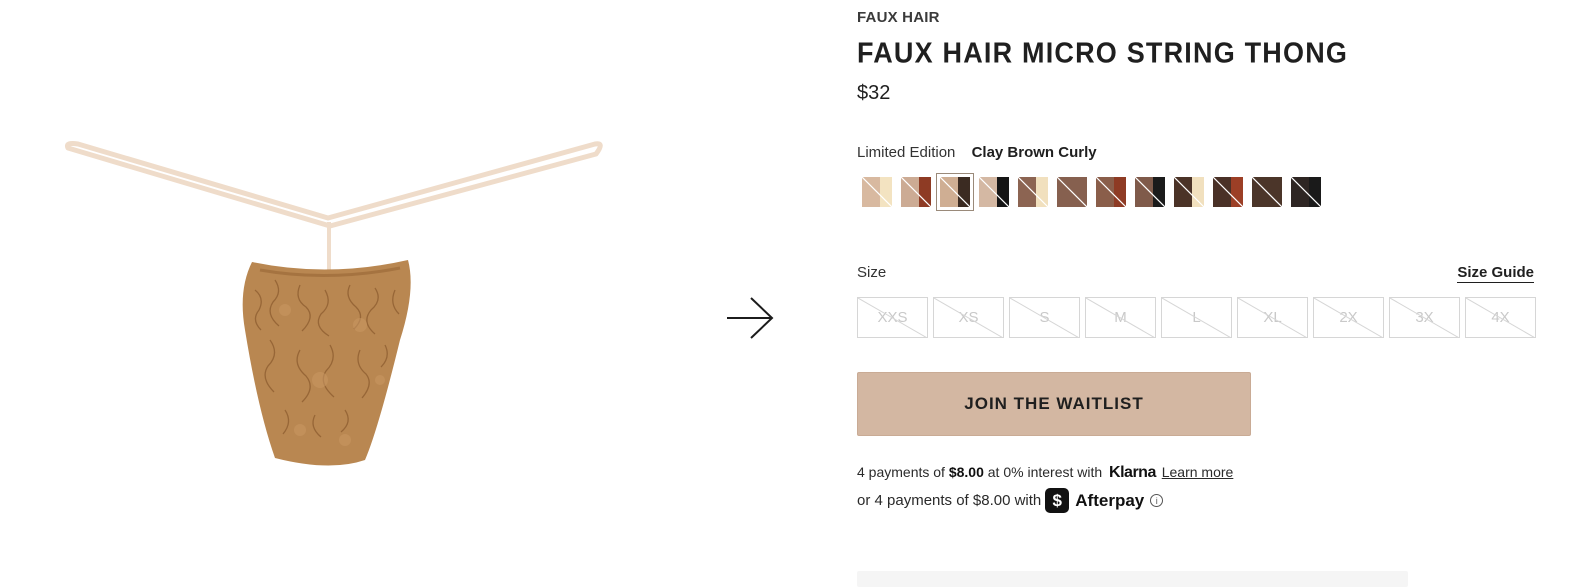 The width and height of the screenshot is (1594, 587). I want to click on size-option: 3X, so click(1424, 317).